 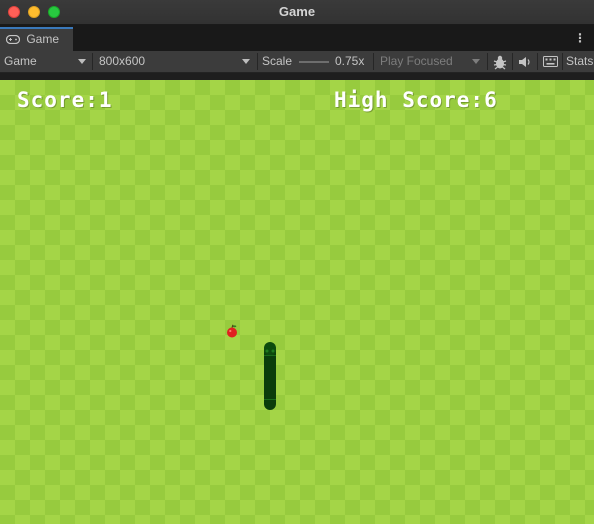 What do you see at coordinates (46, 61) in the screenshot?
I see `display-dropdown: Game` at bounding box center [46, 61].